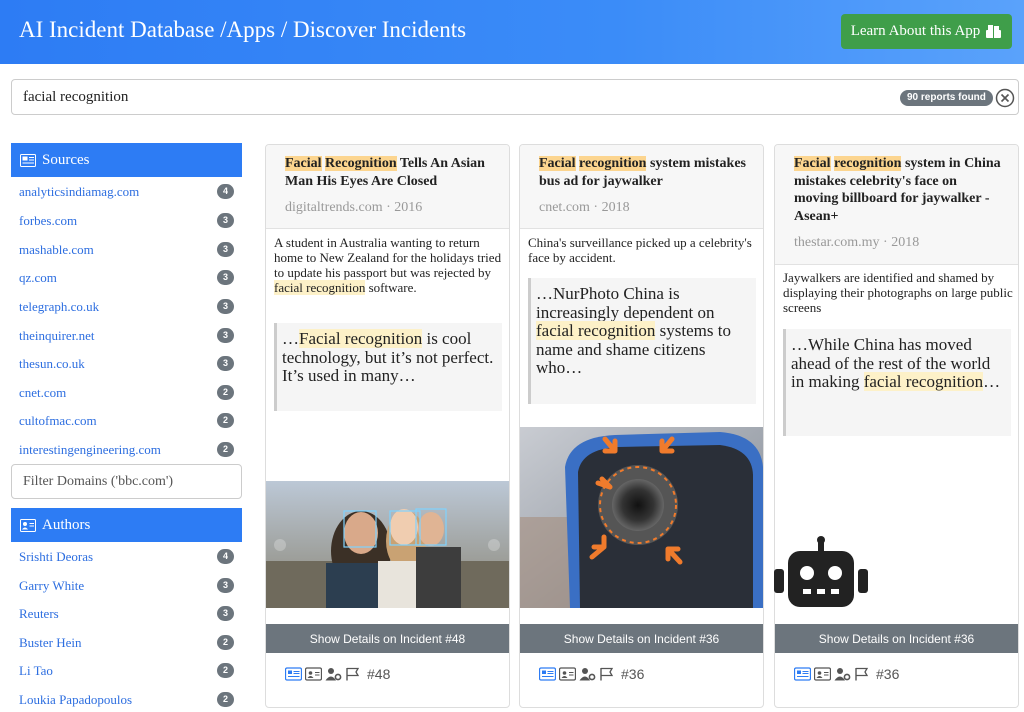 The height and width of the screenshot is (712, 1024). Describe the element at coordinates (66, 159) in the screenshot. I see `sources-heading: Sources` at that location.